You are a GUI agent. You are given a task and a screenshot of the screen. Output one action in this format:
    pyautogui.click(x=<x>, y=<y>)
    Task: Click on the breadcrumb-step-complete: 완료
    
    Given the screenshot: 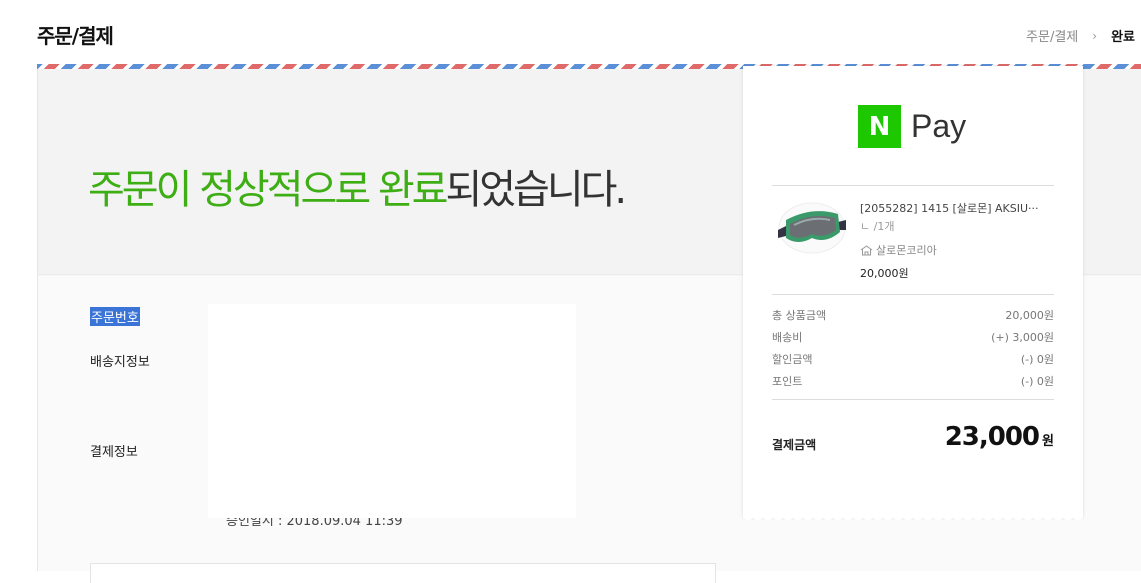 What is the action you would take?
    pyautogui.click(x=1123, y=37)
    